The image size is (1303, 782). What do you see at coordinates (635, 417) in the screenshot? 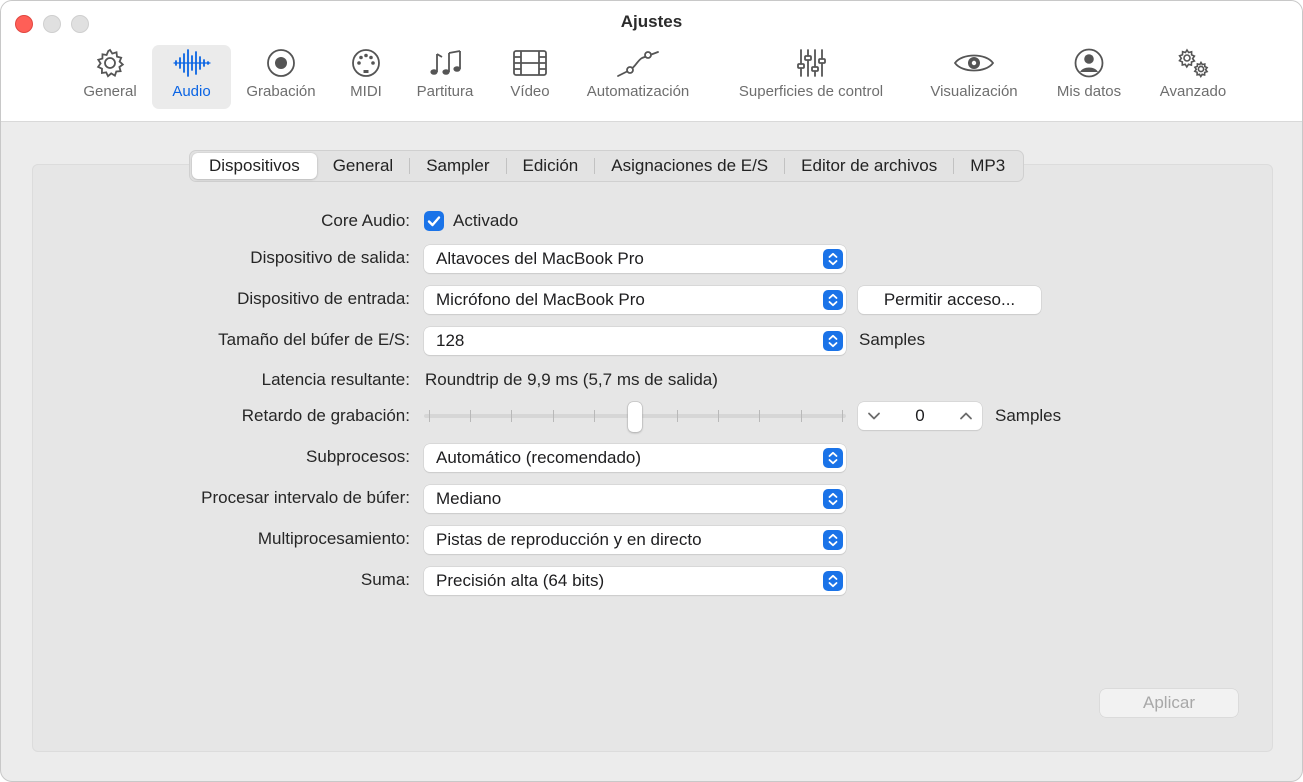
I see `record-delay-slider-thumb` at bounding box center [635, 417].